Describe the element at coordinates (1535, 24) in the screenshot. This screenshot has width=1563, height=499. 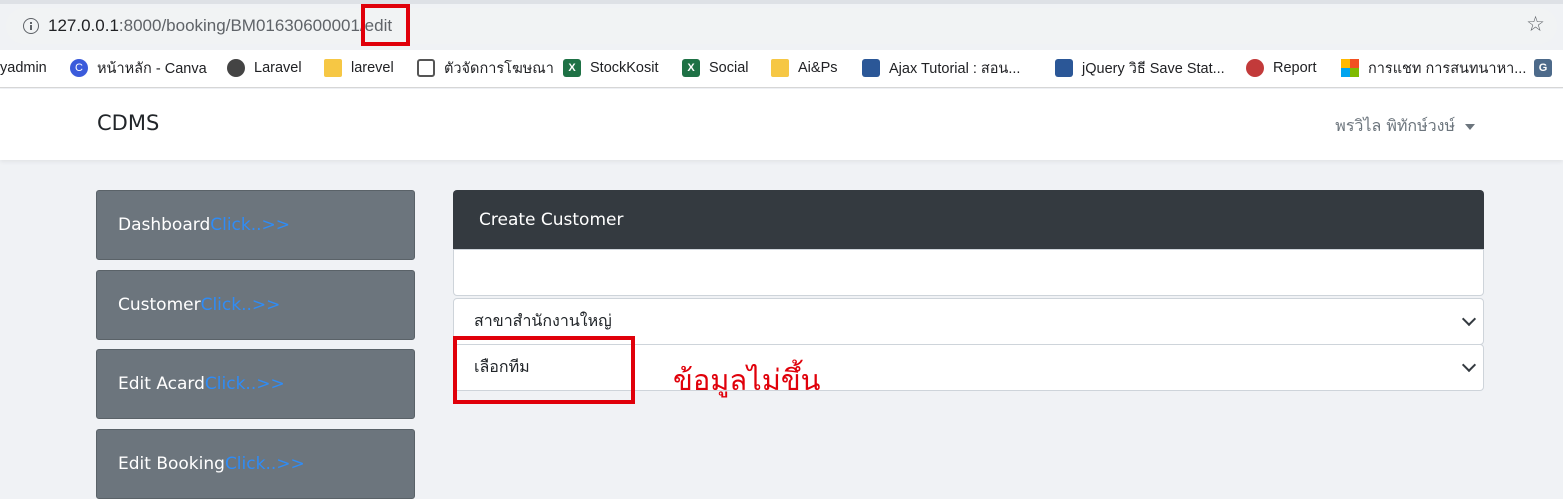
I see `bookmark-star-icon: ☆` at that location.